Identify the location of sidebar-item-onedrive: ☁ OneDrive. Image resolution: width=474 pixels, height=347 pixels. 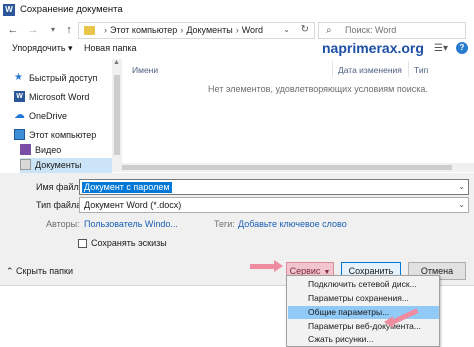
(63, 116).